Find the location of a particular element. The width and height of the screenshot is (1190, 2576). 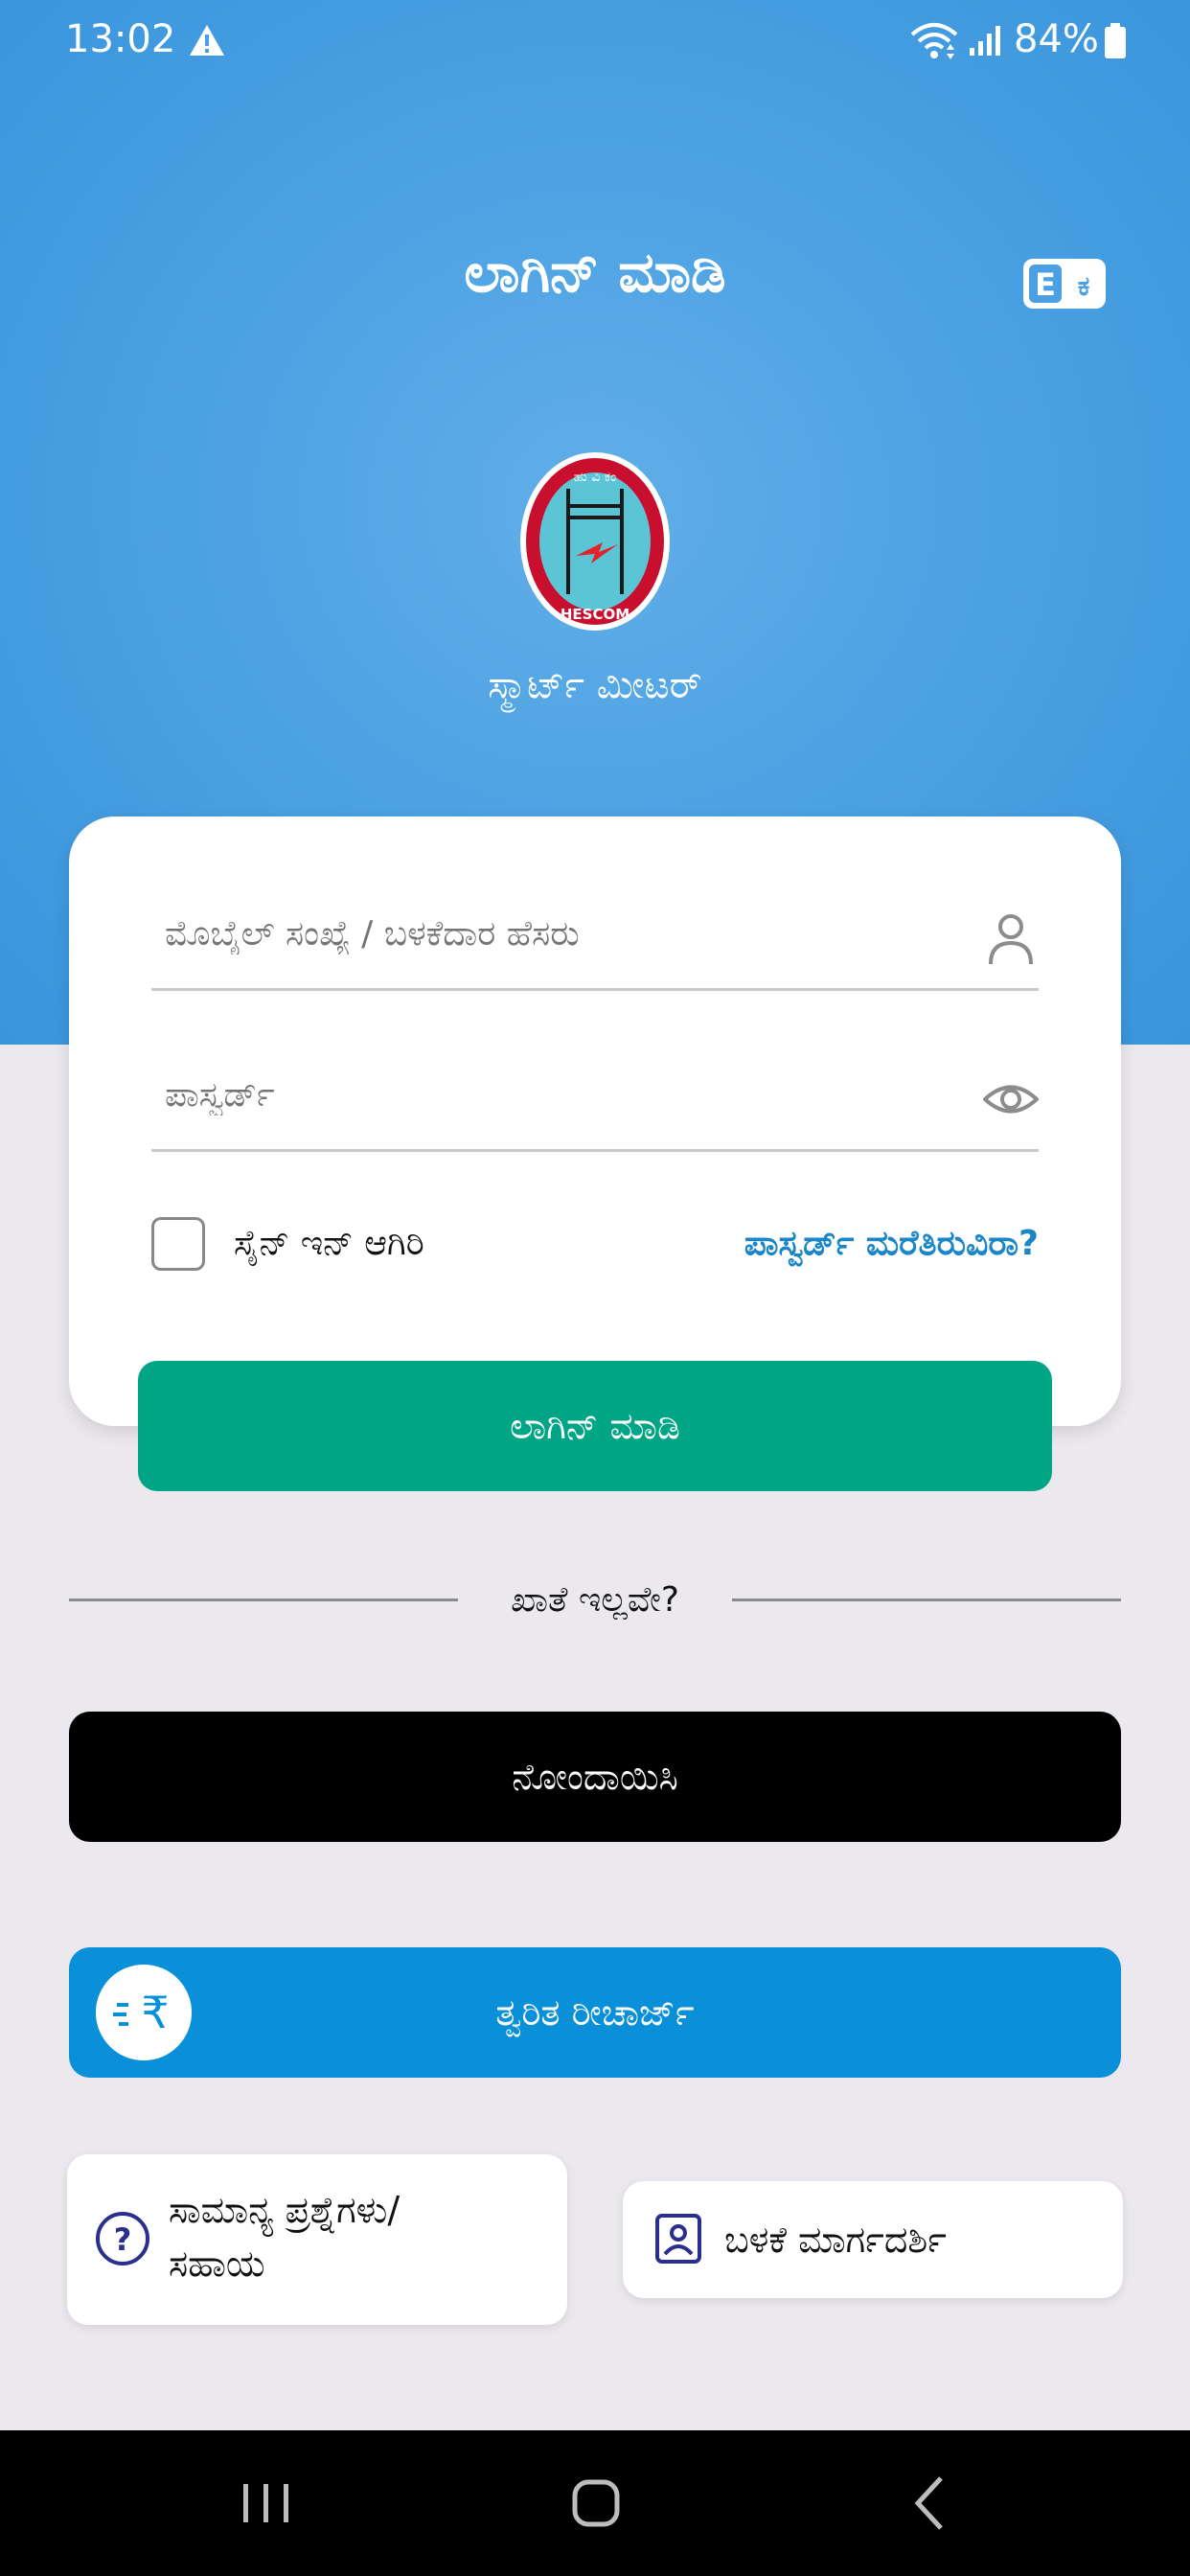

battery-icon is located at coordinates (1115, 40).